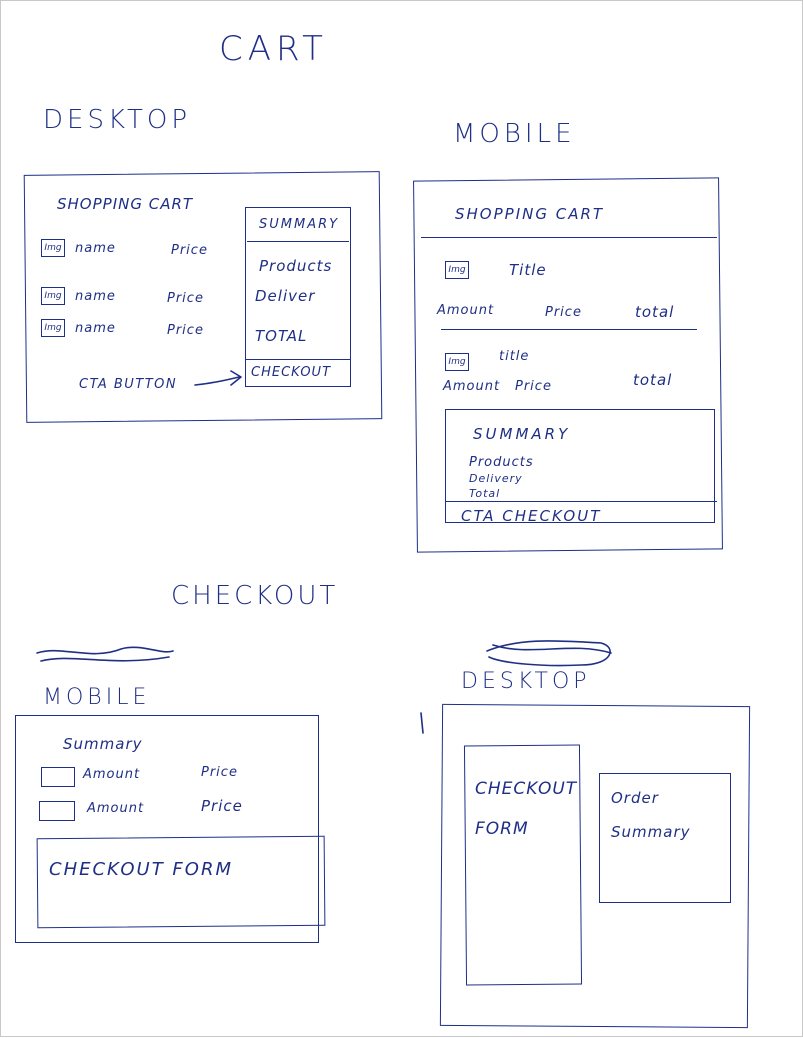 This screenshot has width=803, height=1038. Describe the element at coordinates (105, 654) in the screenshot. I see `scribble-crossed-word-left` at that location.